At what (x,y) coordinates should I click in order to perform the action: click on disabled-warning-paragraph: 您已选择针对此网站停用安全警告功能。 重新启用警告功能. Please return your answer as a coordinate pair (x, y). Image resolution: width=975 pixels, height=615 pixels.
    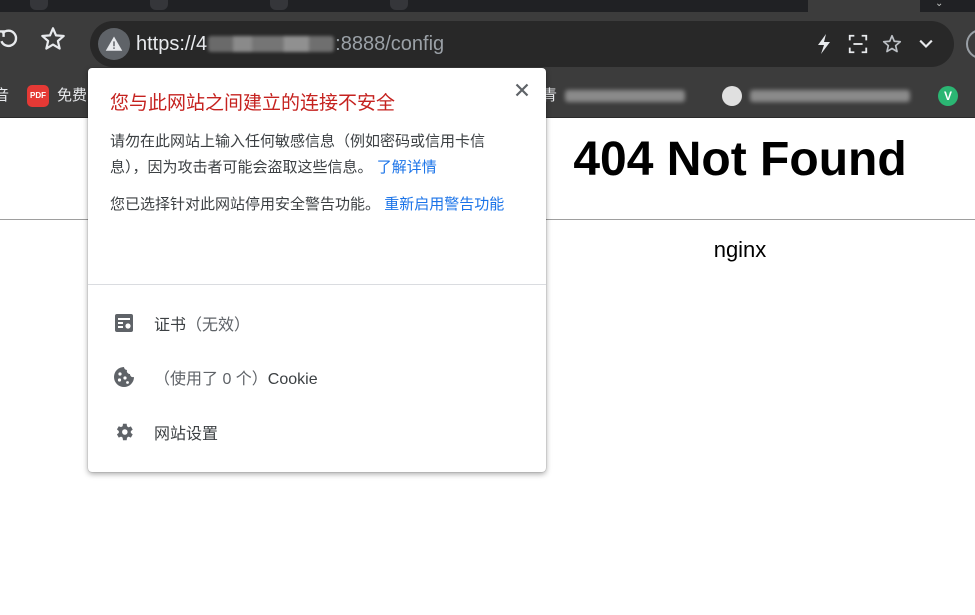
    Looking at the image, I should click on (316, 205).